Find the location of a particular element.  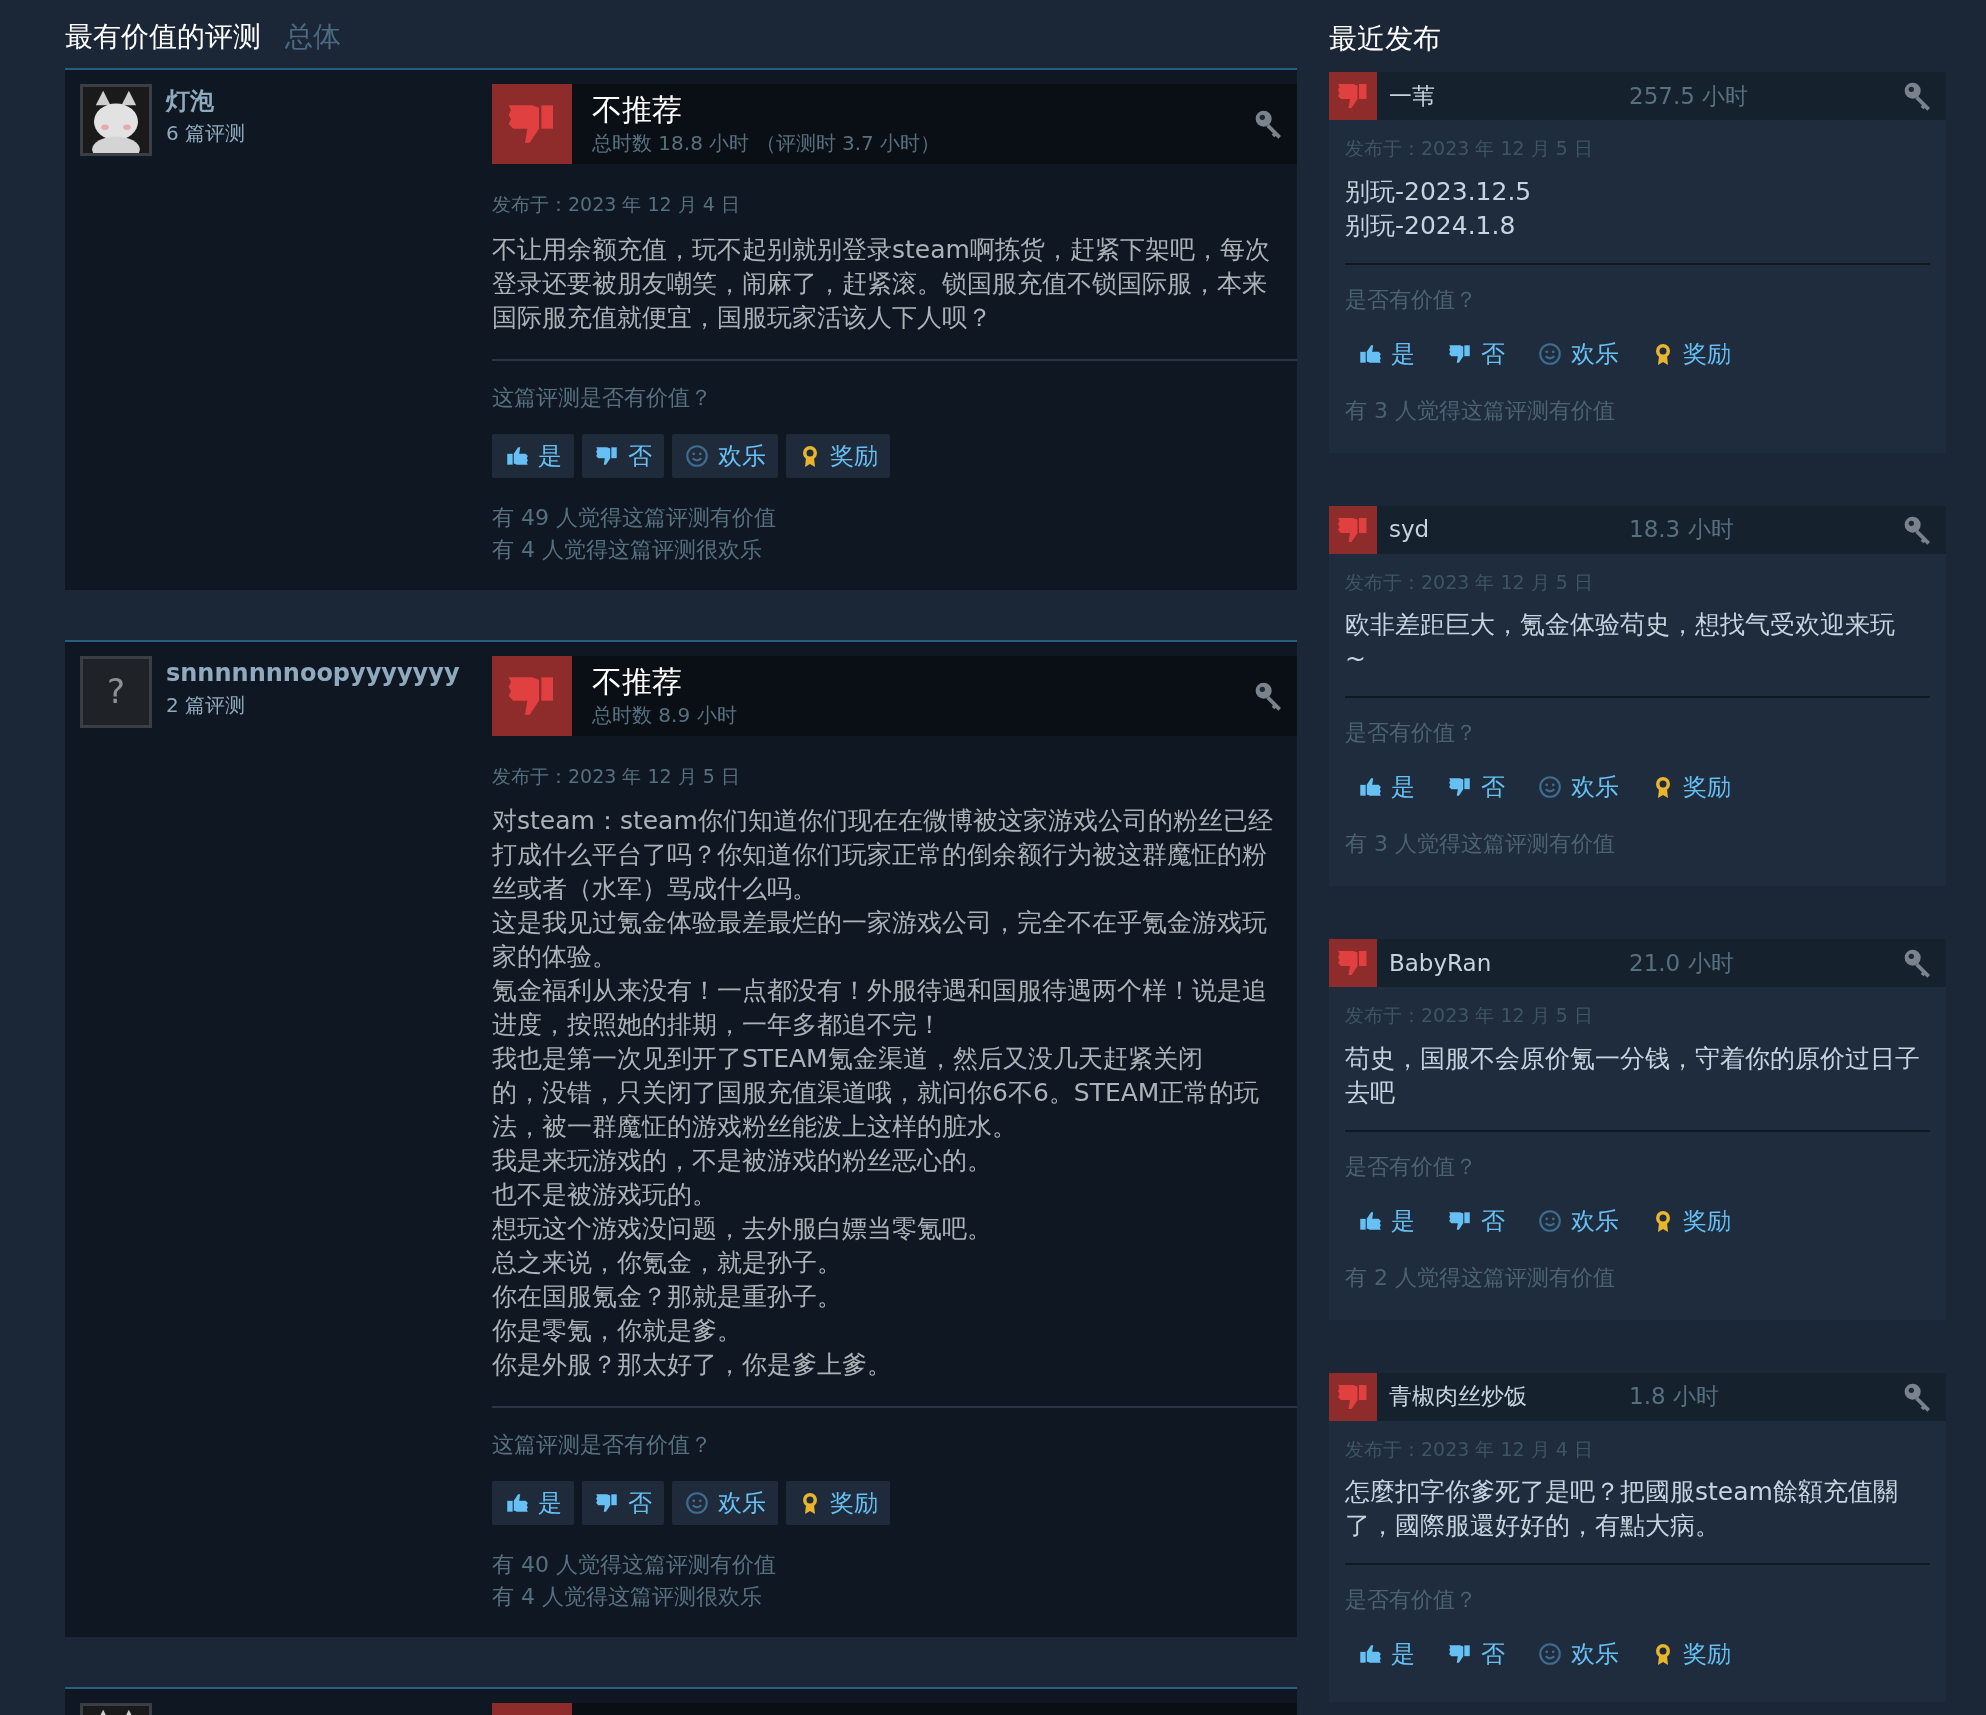

review-text: 别玩-2023.12.5 is located at coordinates (1439, 191).